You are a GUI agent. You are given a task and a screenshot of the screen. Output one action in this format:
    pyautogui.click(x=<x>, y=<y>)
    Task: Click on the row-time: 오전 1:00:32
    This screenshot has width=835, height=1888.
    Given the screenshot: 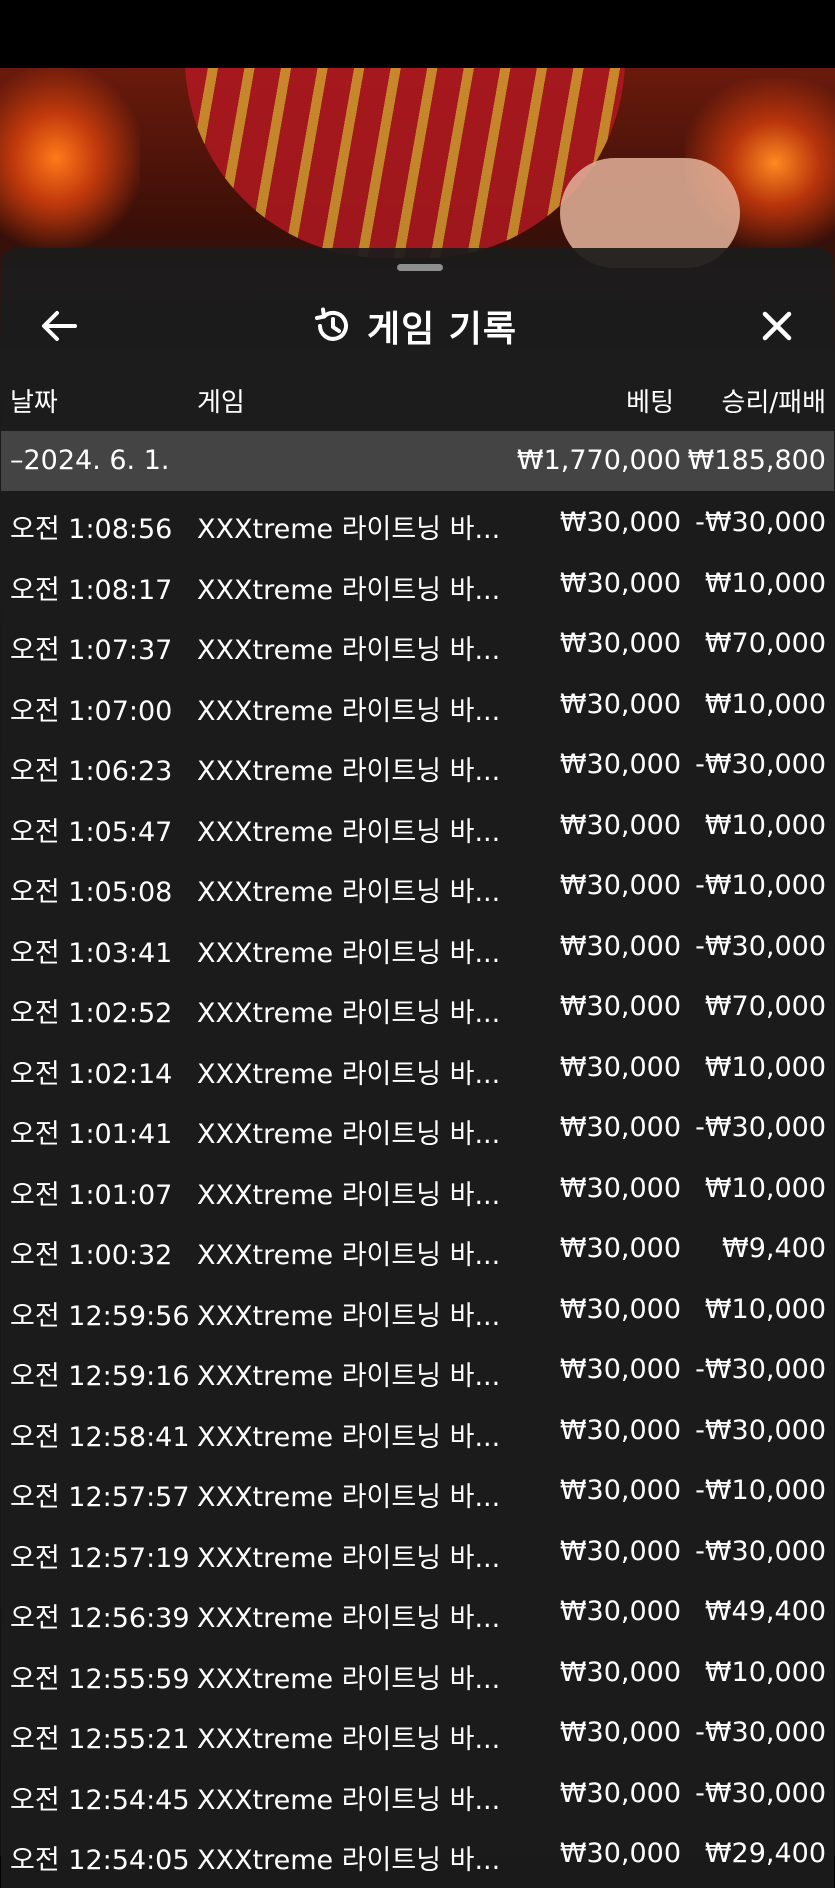 What is the action you would take?
    pyautogui.click(x=91, y=1255)
    